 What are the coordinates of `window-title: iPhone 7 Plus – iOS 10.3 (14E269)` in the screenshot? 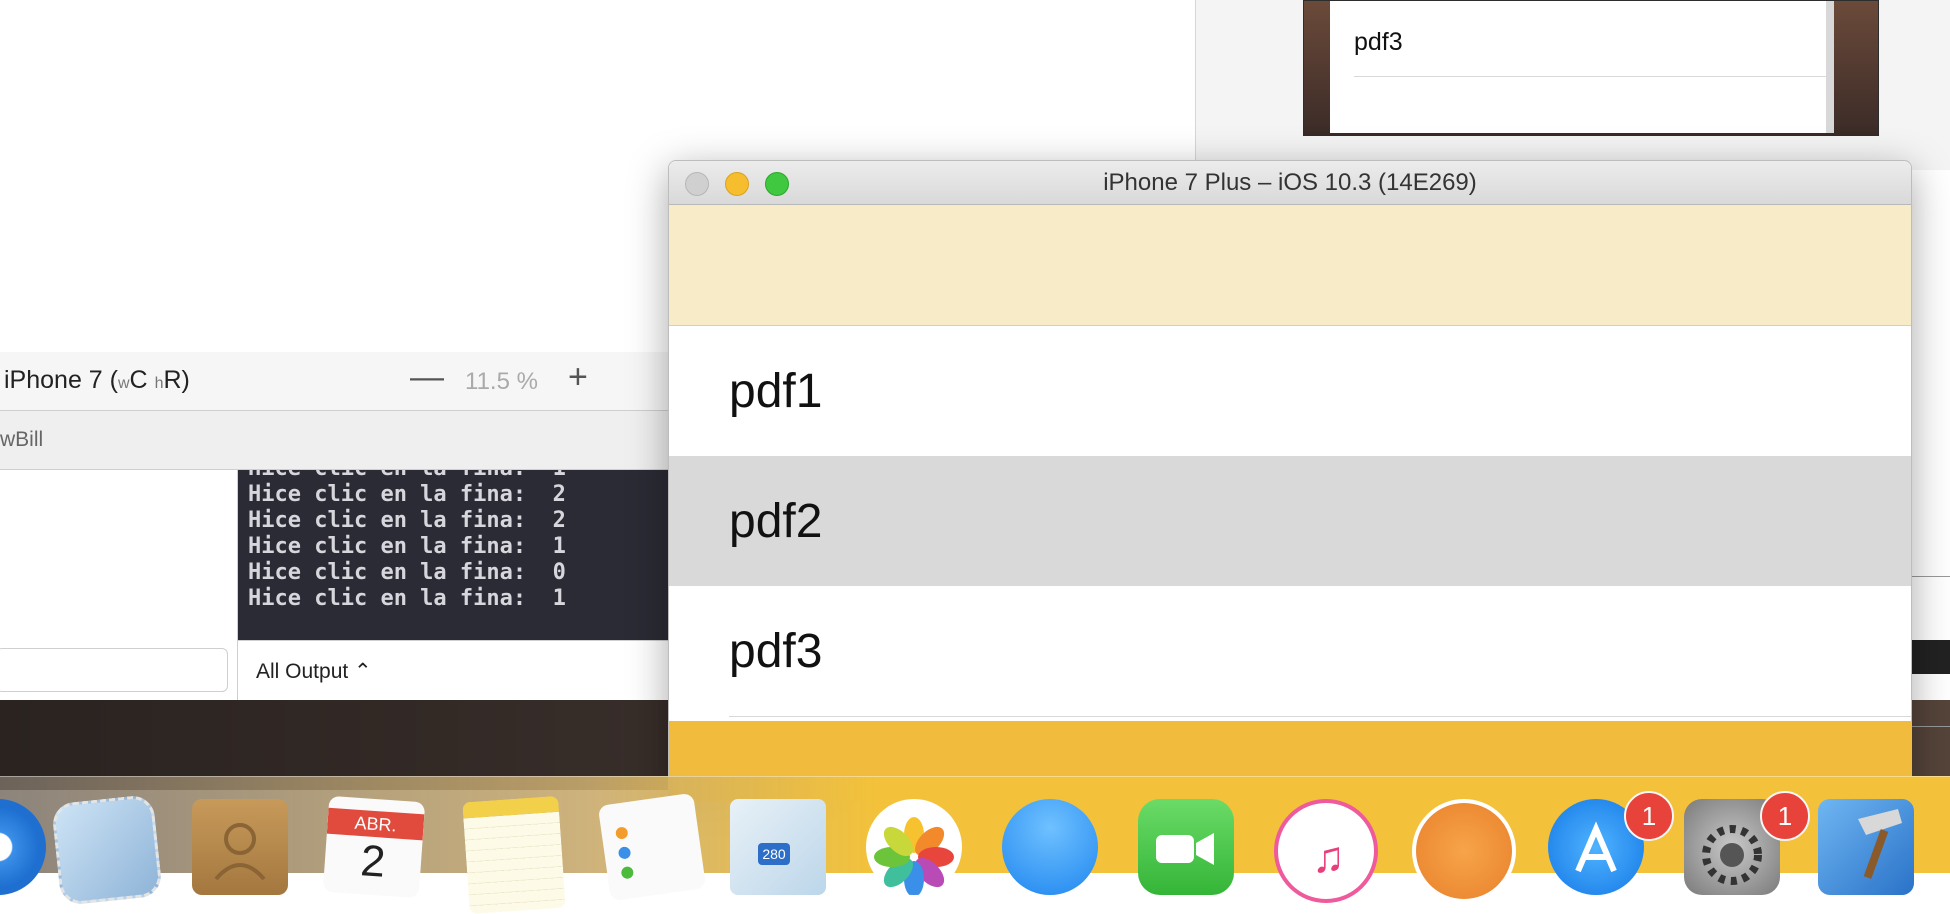 It's located at (1290, 182).